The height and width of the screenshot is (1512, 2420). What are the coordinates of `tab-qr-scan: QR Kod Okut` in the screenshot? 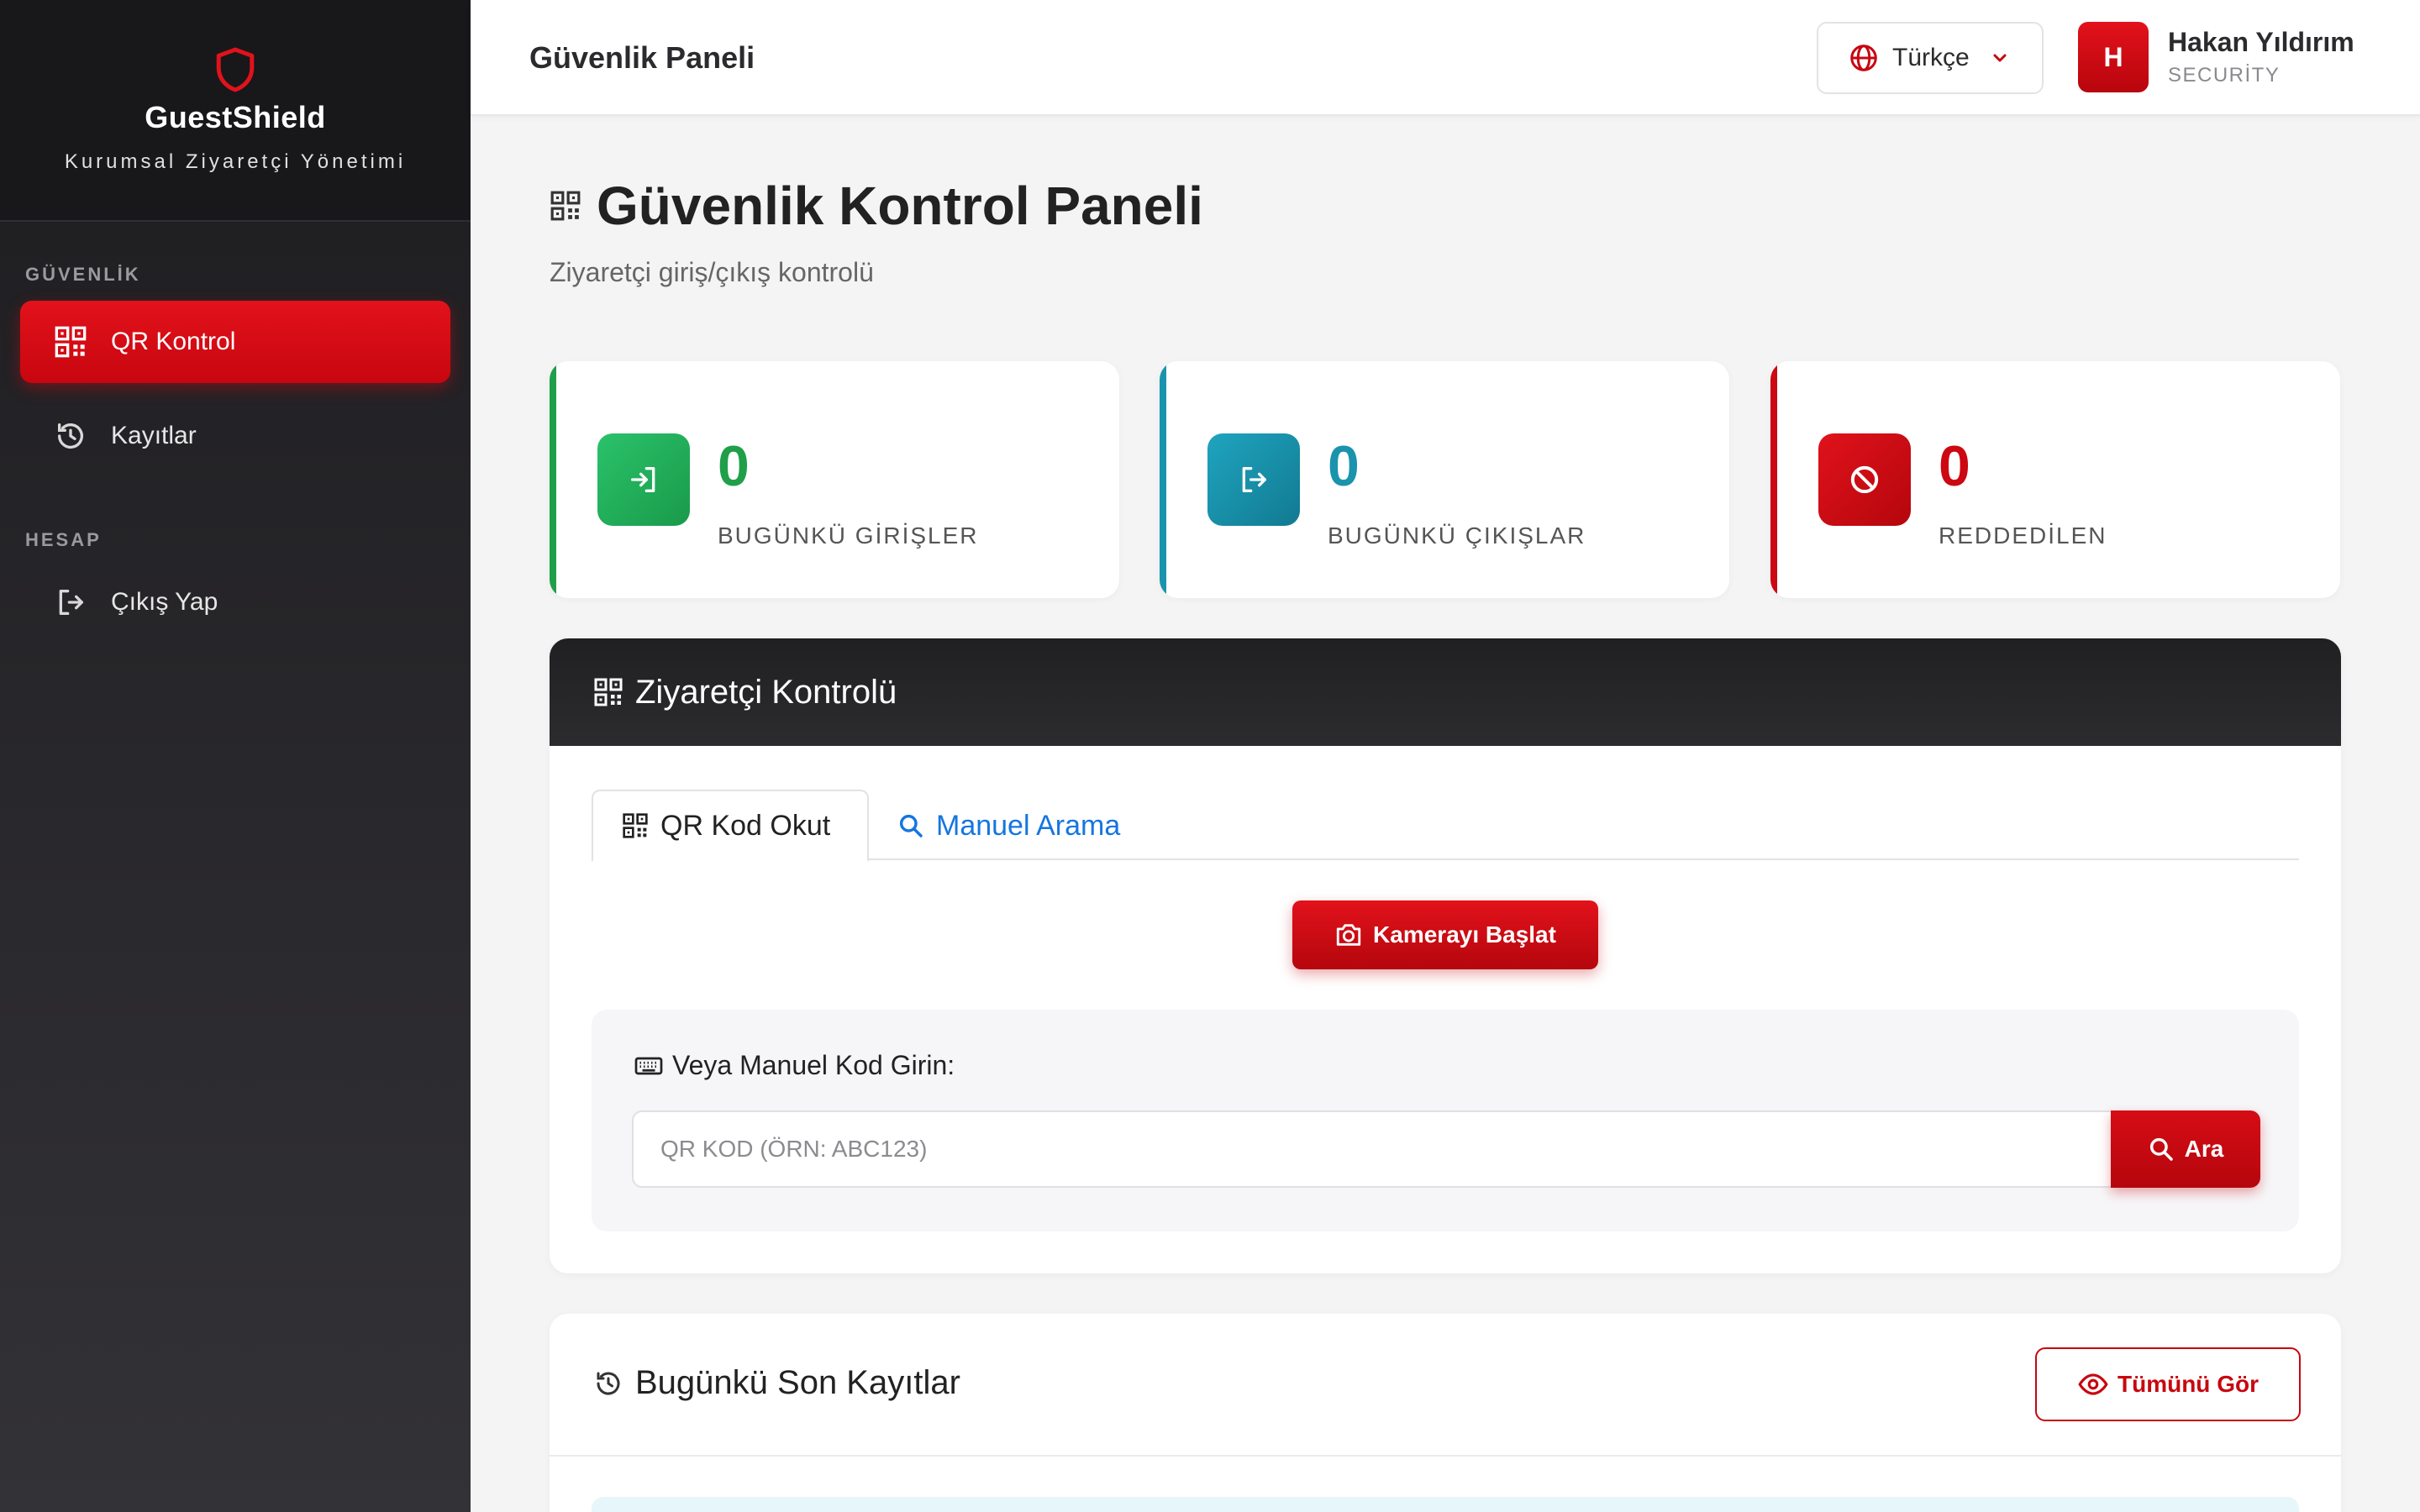 It's located at (731, 826).